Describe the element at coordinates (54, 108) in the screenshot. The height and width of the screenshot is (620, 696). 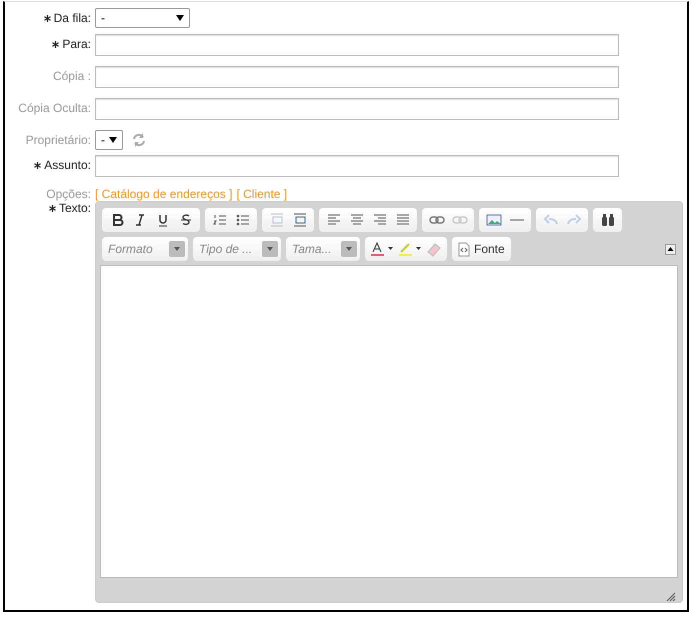
I see `field-label: Cópia Oculta:` at that location.